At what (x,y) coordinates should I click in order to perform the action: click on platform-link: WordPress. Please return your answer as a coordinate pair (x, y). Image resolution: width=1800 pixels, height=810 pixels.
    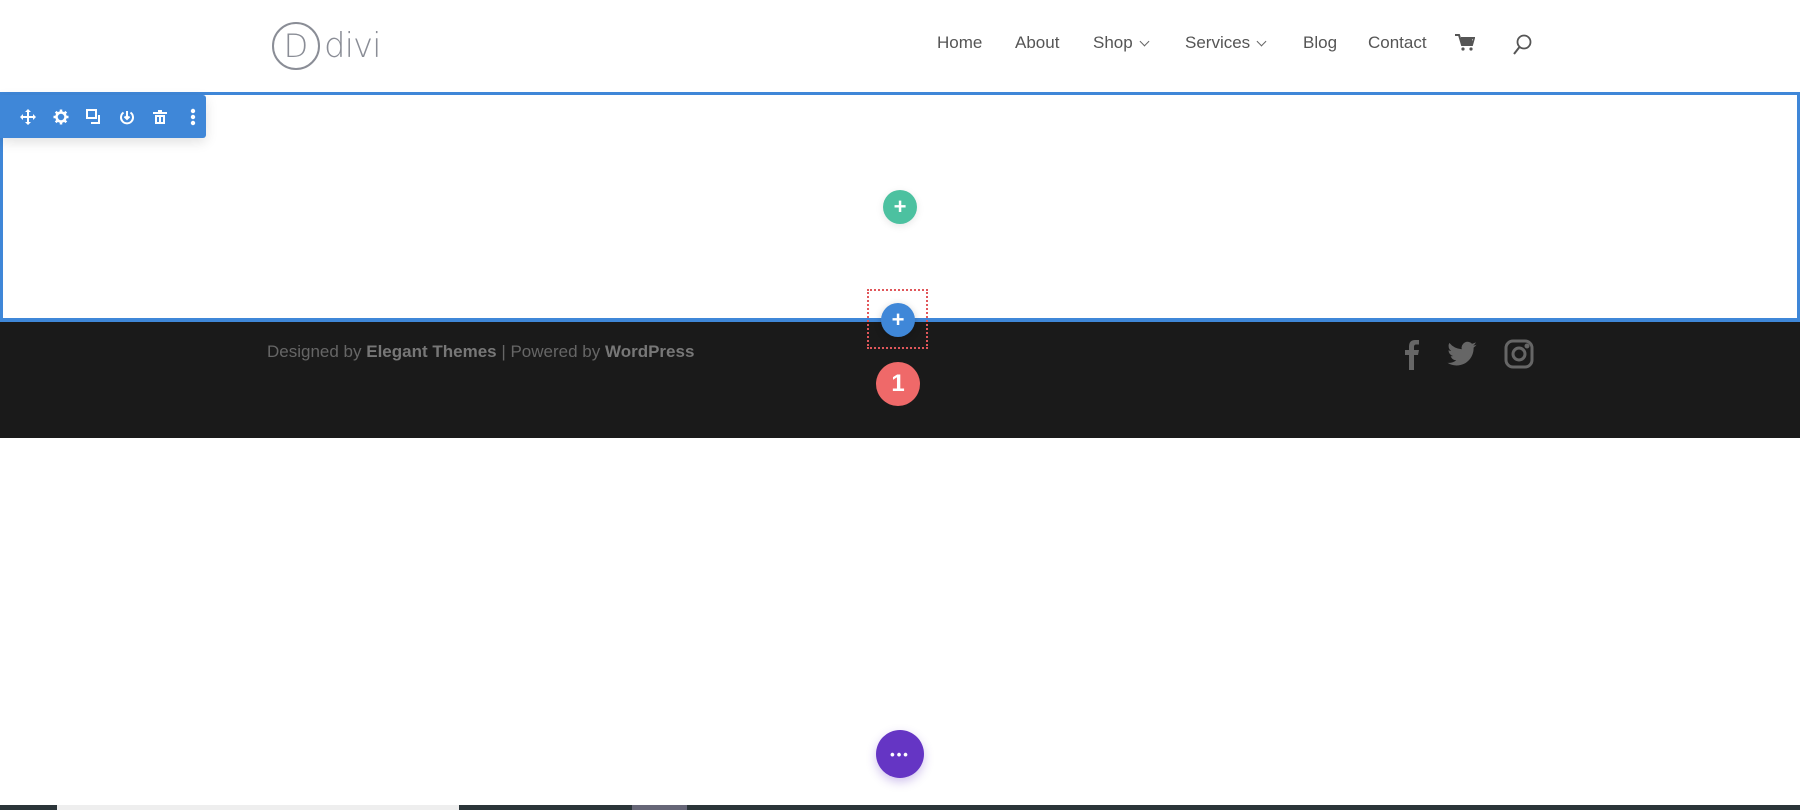
    Looking at the image, I should click on (649, 351).